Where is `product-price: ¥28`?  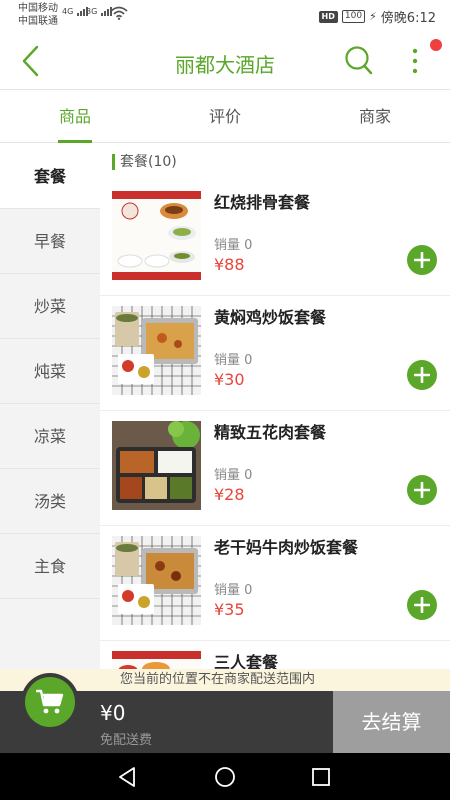
product-price: ¥28 is located at coordinates (229, 494).